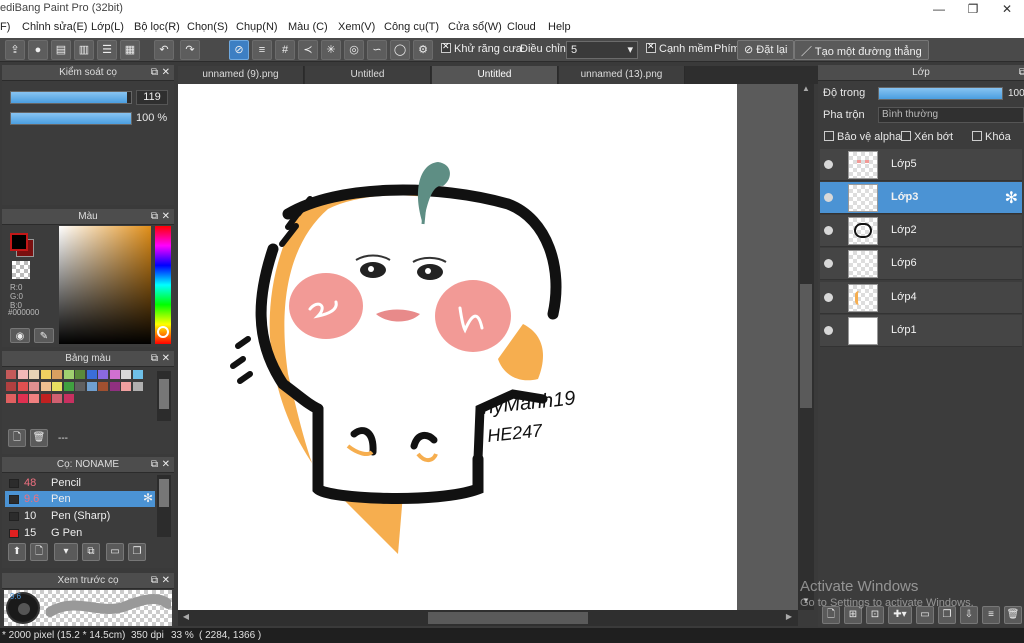 This screenshot has width=1024, height=643. I want to click on layer-settings-icon: ≡, so click(991, 615).